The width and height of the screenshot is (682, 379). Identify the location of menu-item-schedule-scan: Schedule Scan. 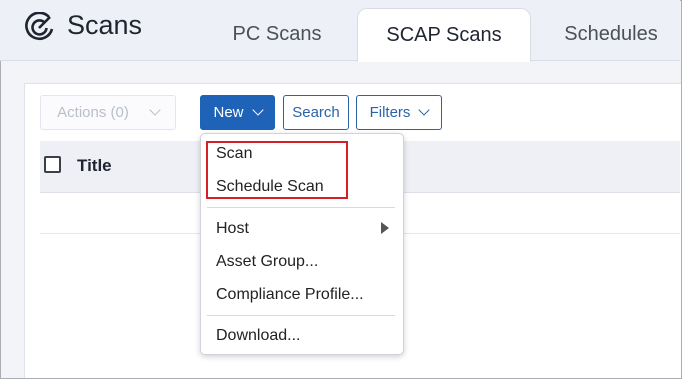
(270, 187).